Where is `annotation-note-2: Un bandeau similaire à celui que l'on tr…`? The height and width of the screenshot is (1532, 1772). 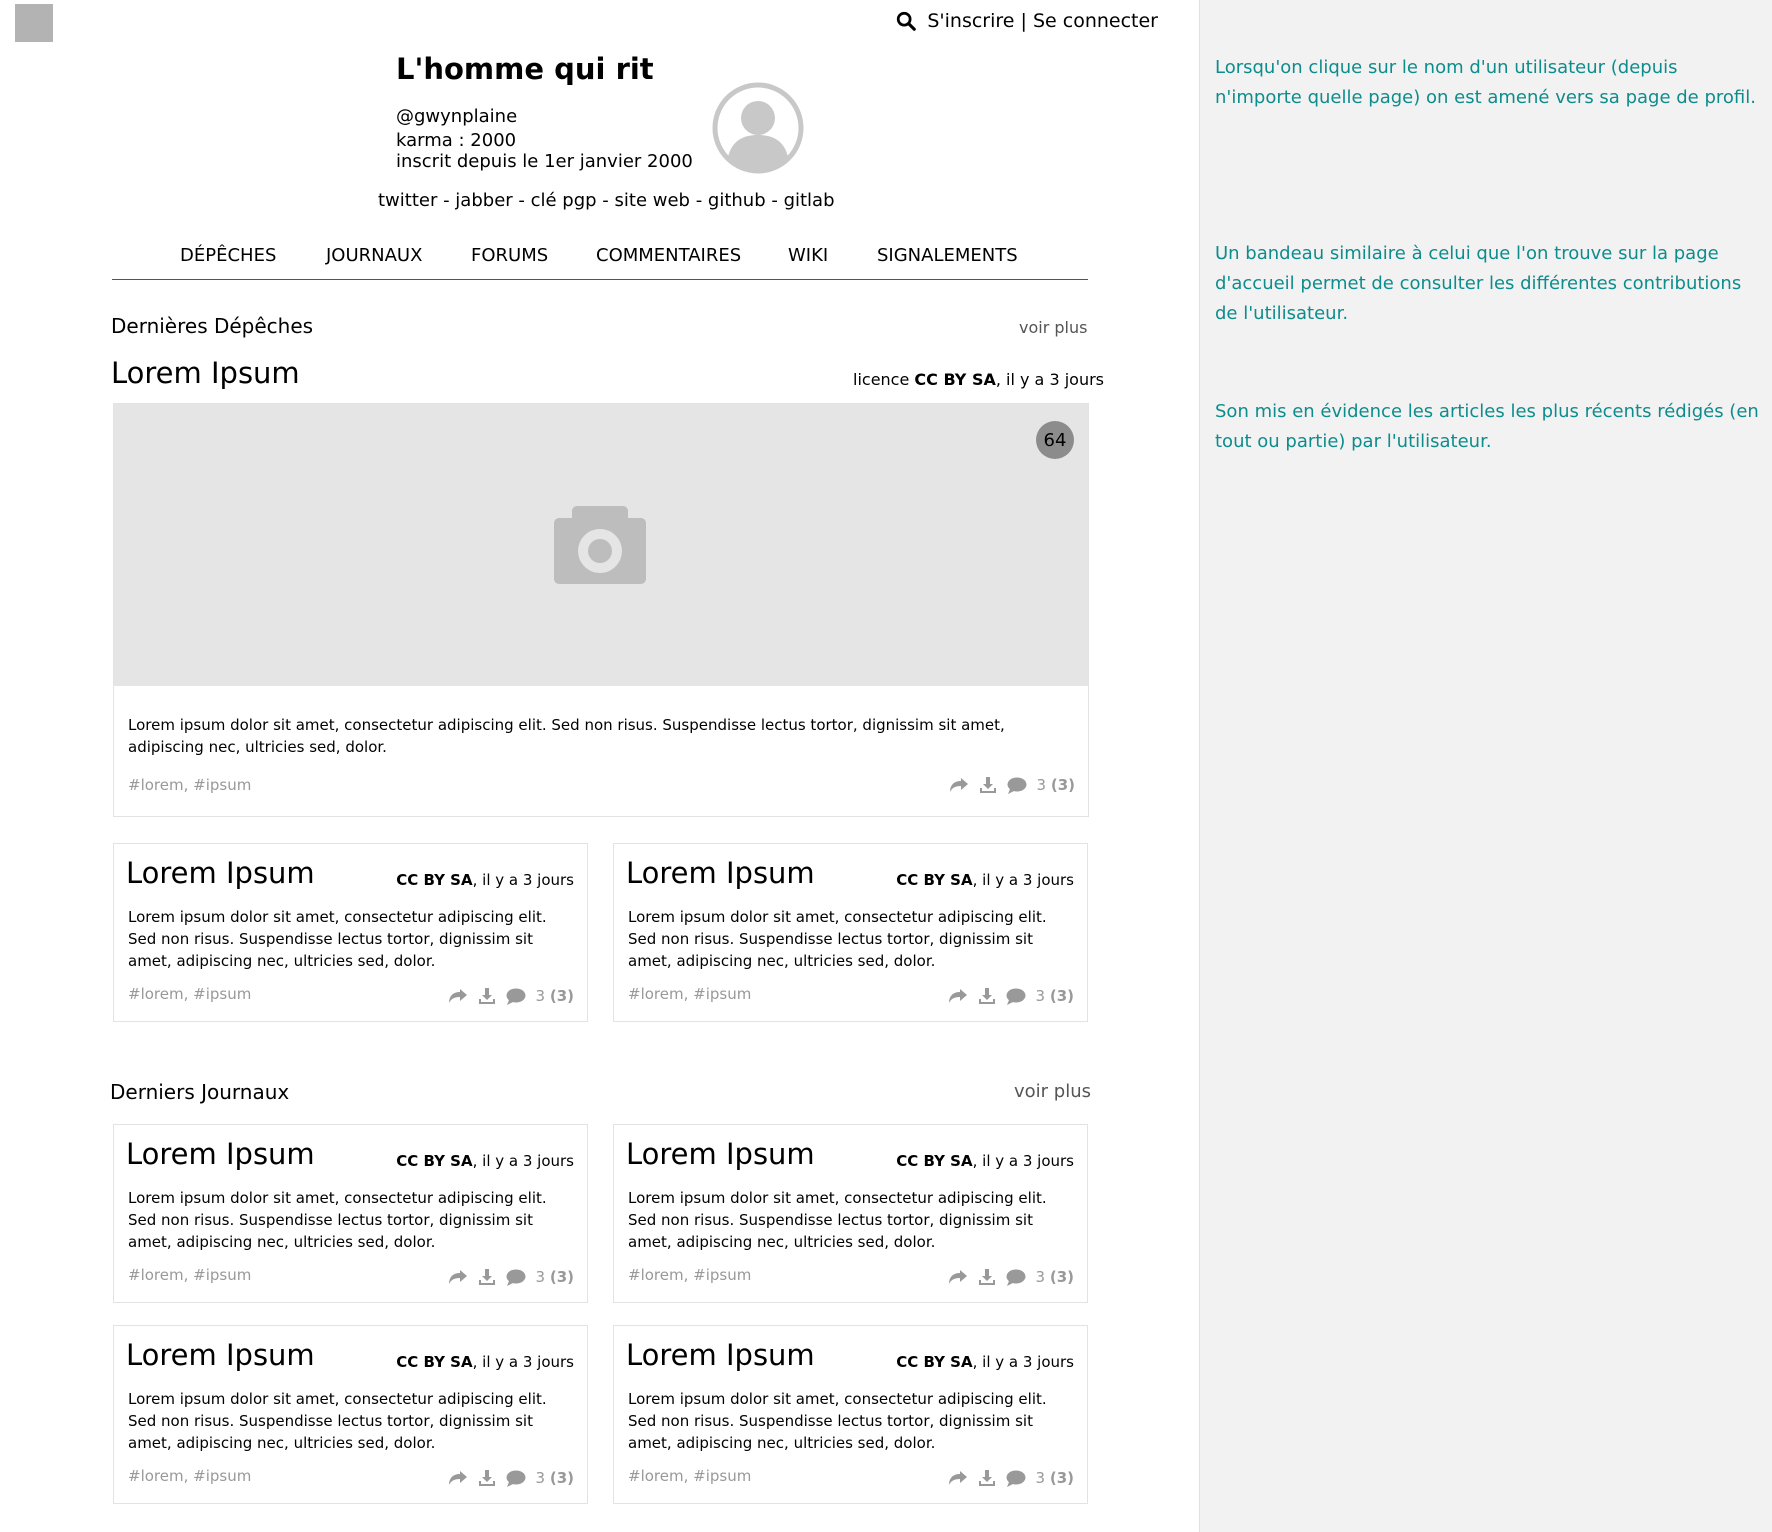 annotation-note-2: Un bandeau similaire à celui que l'on tr… is located at coordinates (1478, 283).